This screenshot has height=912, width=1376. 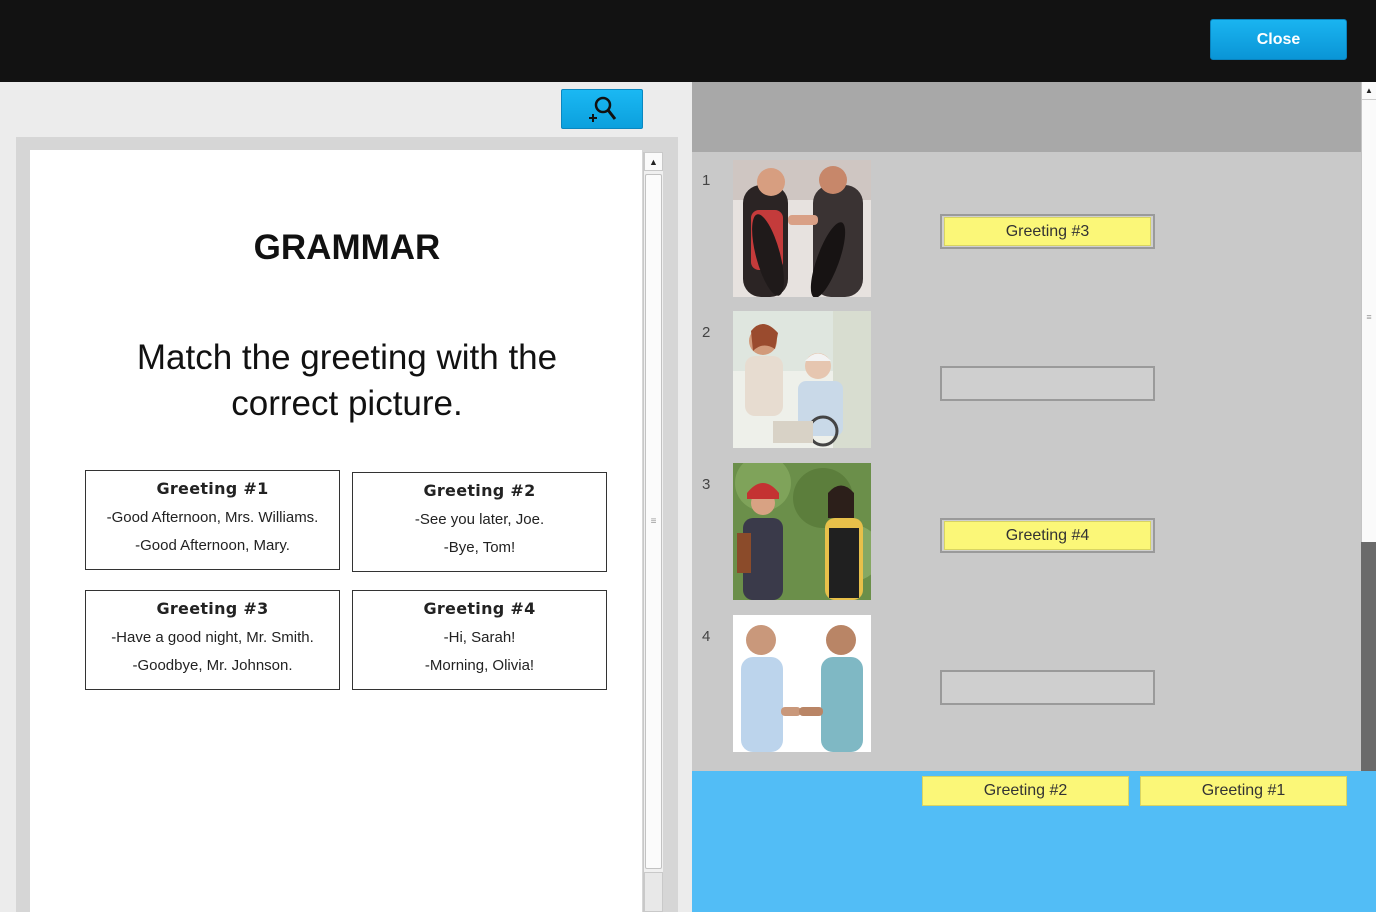 I want to click on greeting-line: -Have a good night, Mr. Smith., so click(x=212, y=637).